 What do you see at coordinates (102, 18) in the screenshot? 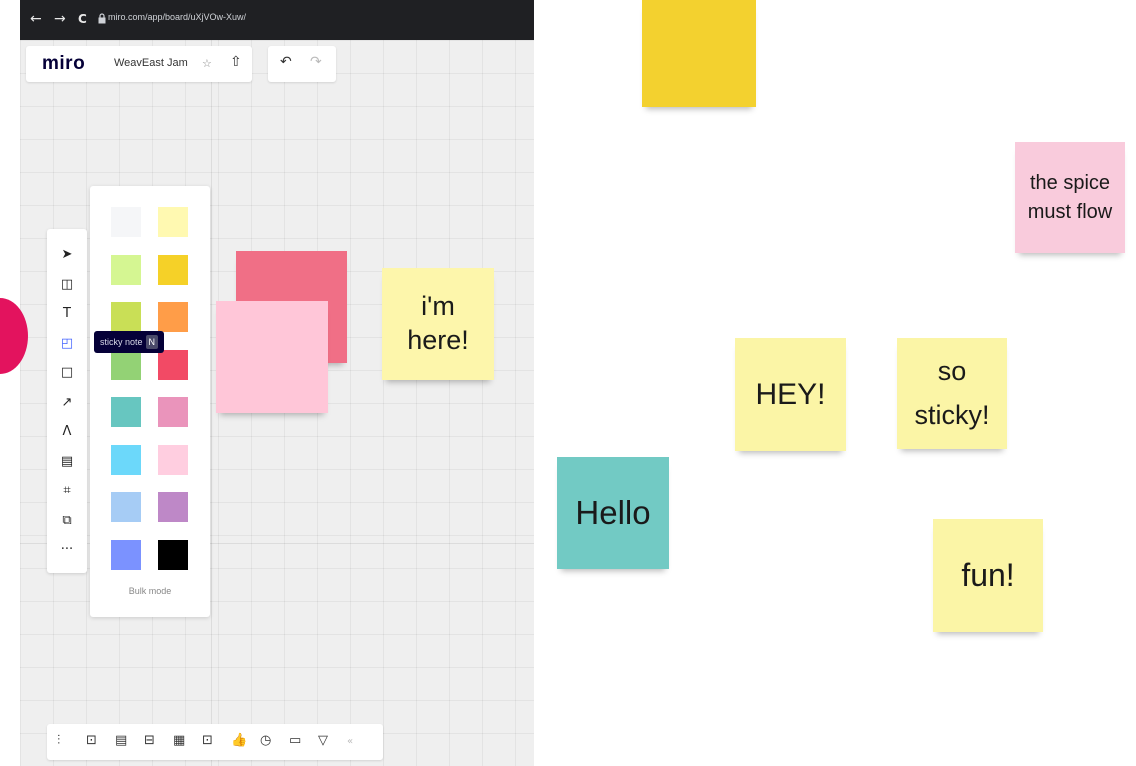
I see `lock-icon` at bounding box center [102, 18].